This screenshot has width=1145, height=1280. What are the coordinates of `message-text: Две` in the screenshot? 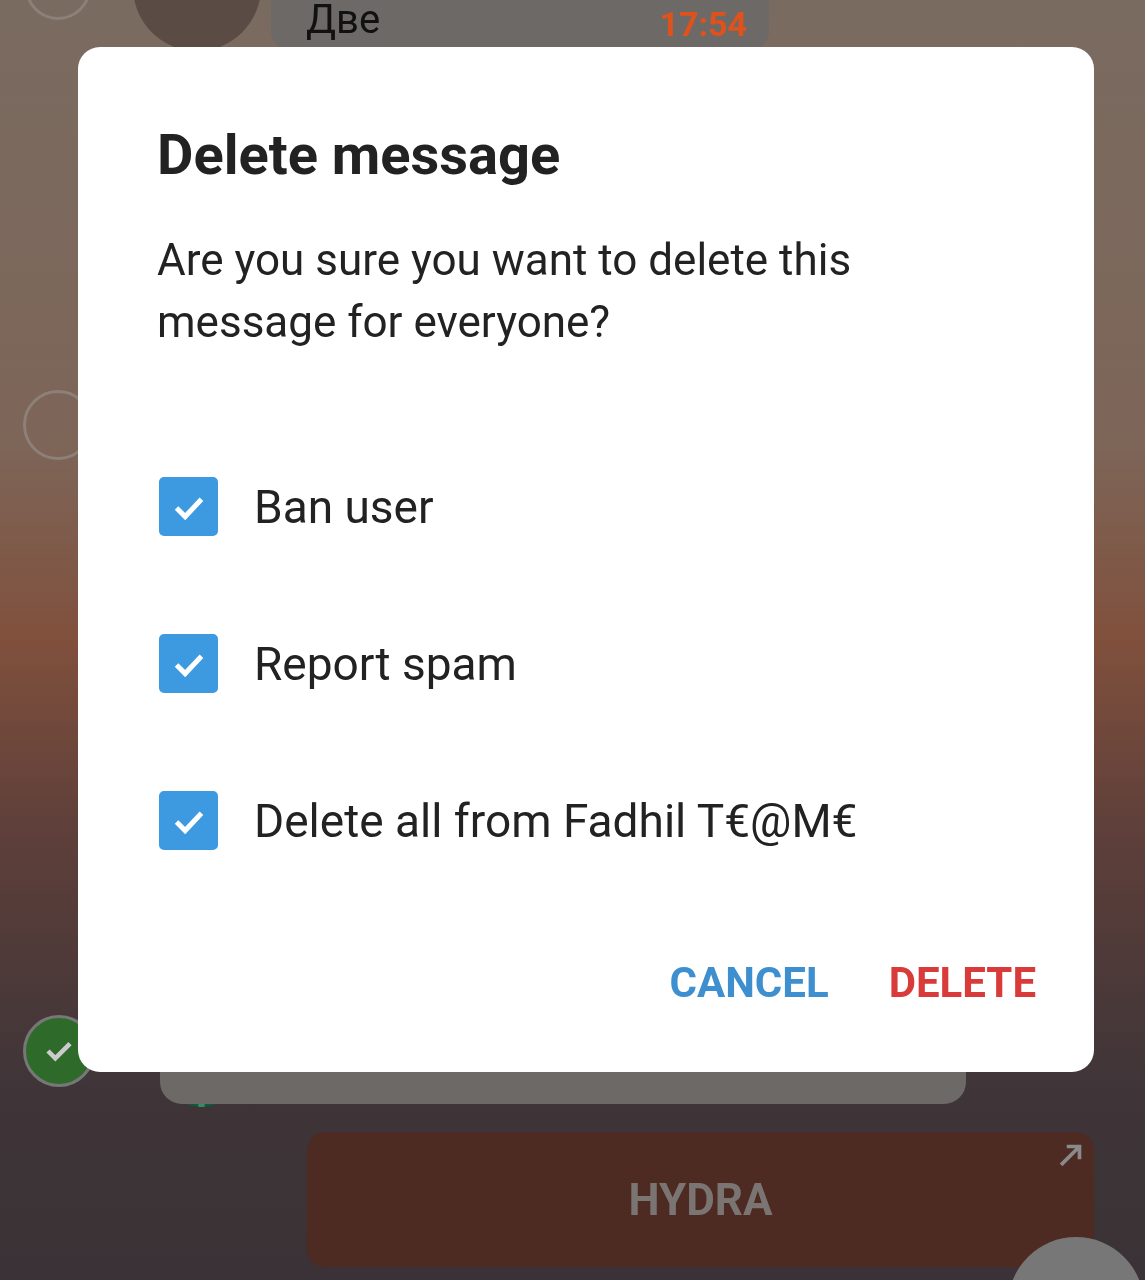 It's located at (343, 21).